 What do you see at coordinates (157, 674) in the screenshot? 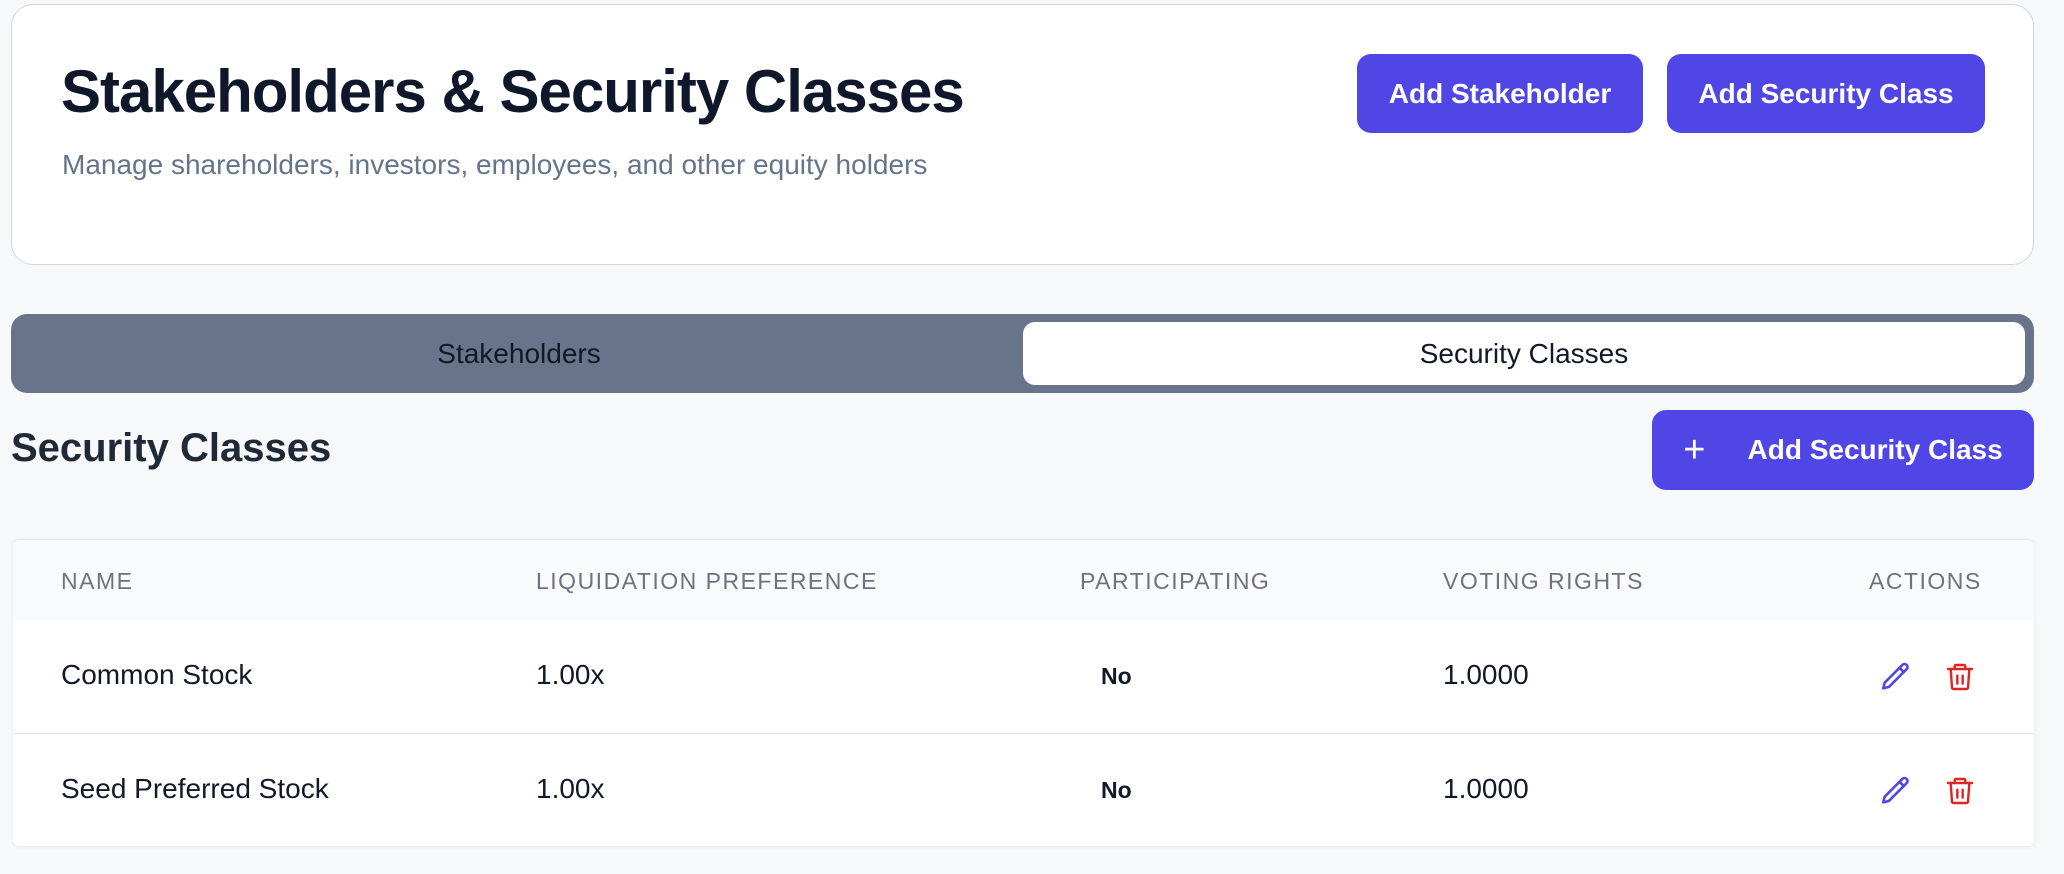
I see `cell-name: Common Stock` at bounding box center [157, 674].